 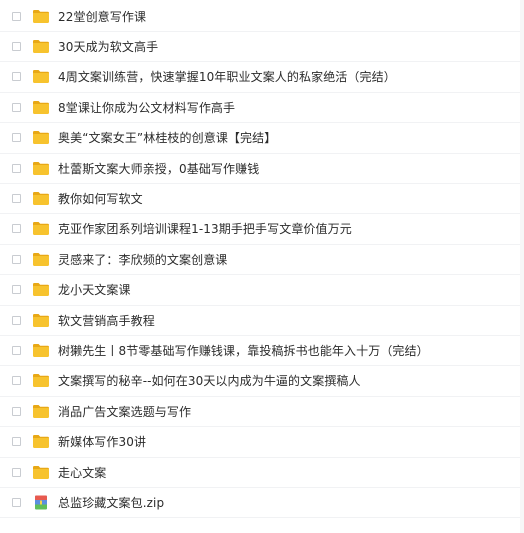 What do you see at coordinates (260, 443) in the screenshot?
I see `file-row: 新媒体写作30讲` at bounding box center [260, 443].